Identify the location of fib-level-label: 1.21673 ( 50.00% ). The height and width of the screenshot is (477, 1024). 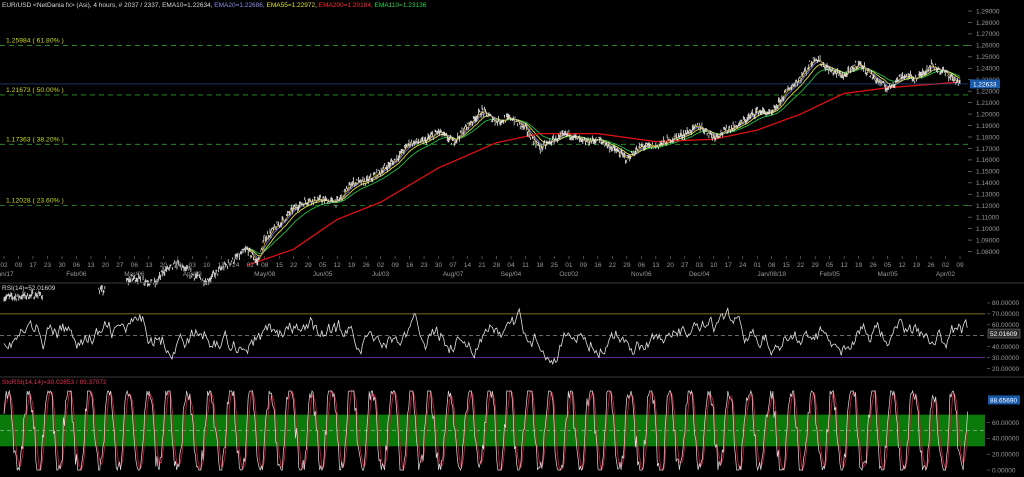
(35, 90).